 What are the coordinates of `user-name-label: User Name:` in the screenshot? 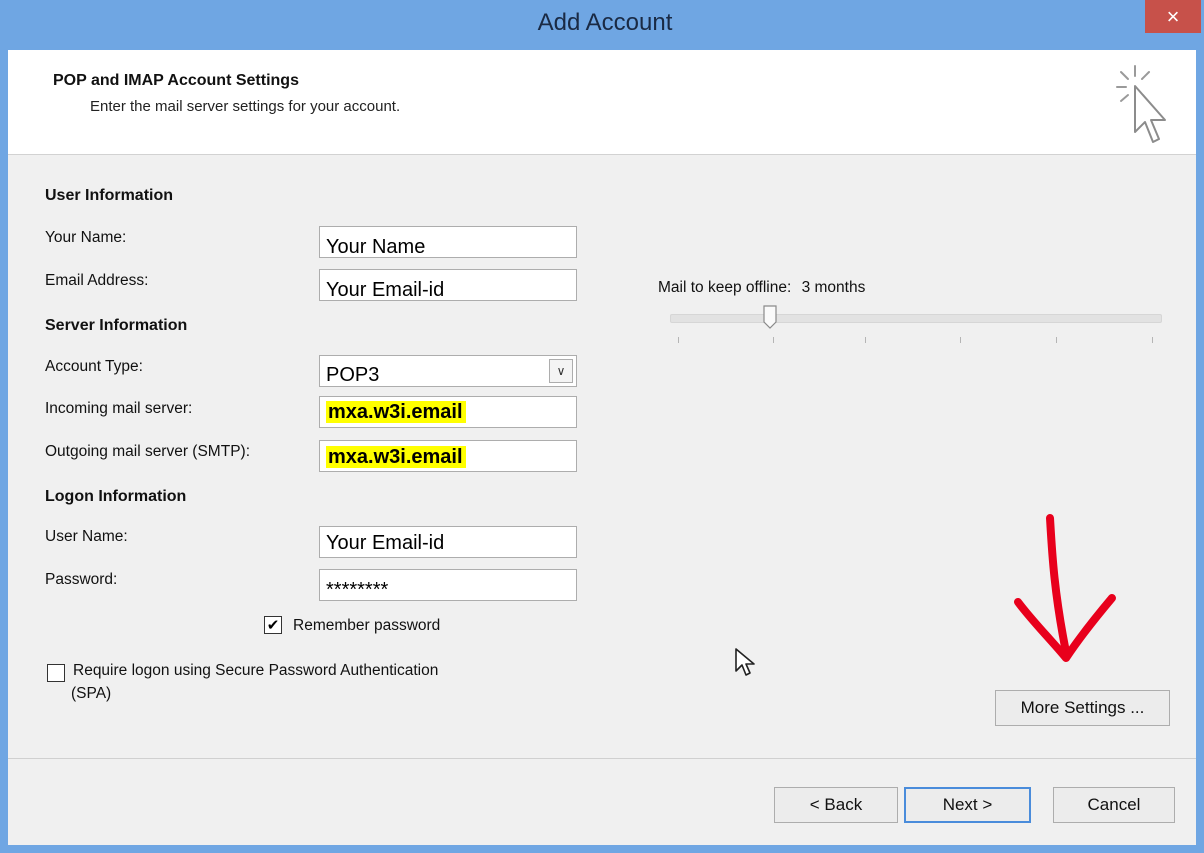 It's located at (86, 536).